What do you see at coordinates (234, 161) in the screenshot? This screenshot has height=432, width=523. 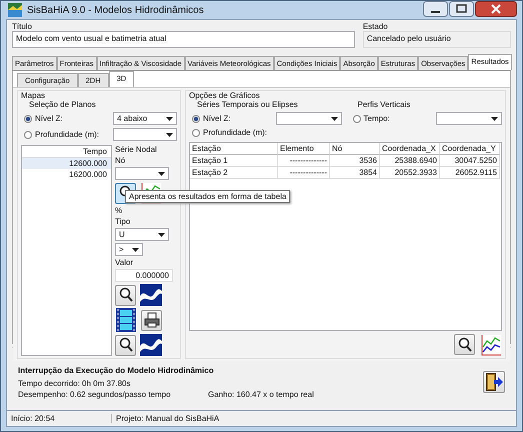 I see `table-cell: Estação 1` at bounding box center [234, 161].